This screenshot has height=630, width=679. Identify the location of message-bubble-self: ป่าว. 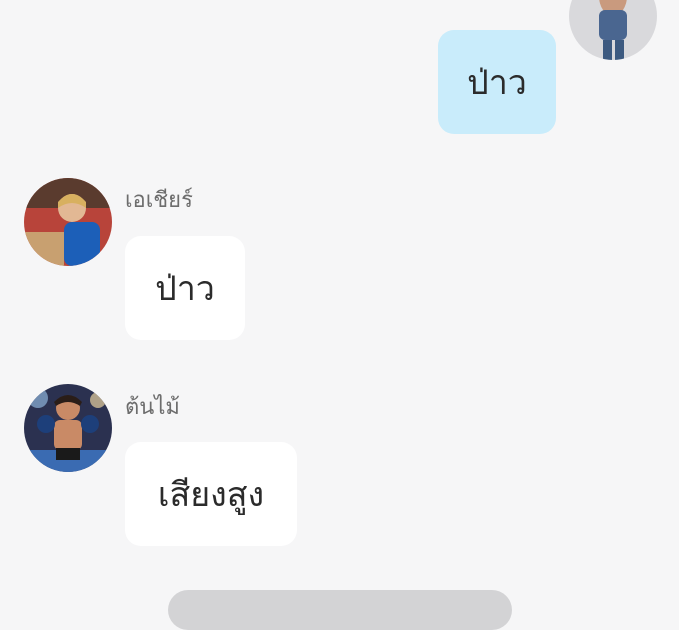
(497, 82).